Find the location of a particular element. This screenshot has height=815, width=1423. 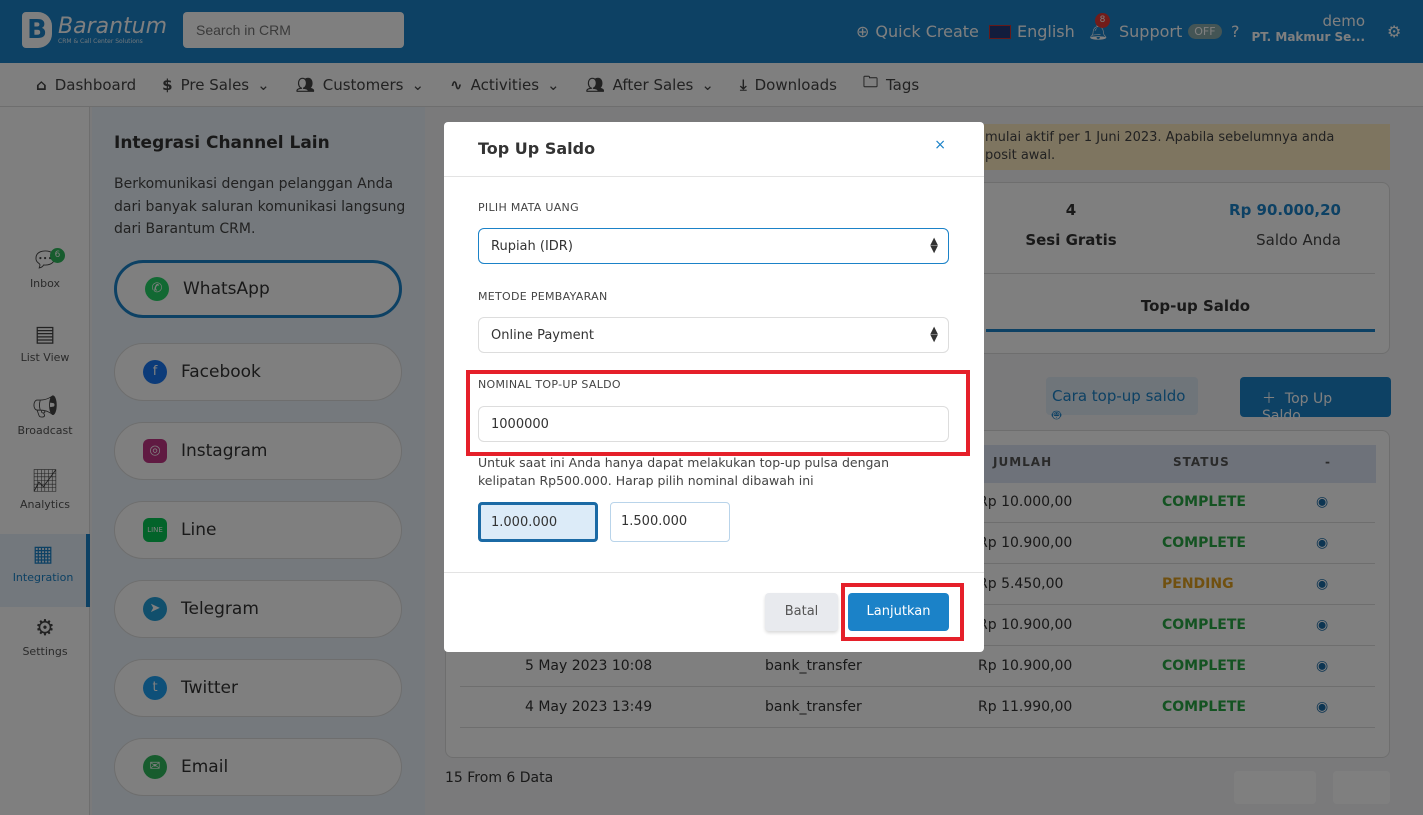

highlight-amount is located at coordinates (718, 413).